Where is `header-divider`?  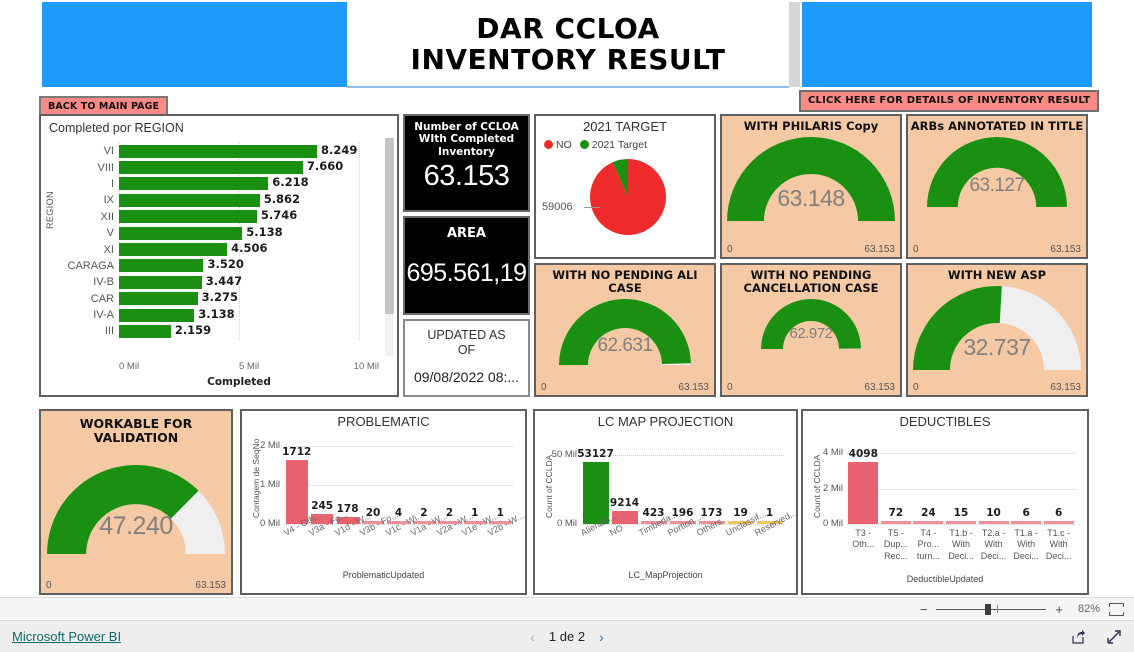
header-divider is located at coordinates (794, 44).